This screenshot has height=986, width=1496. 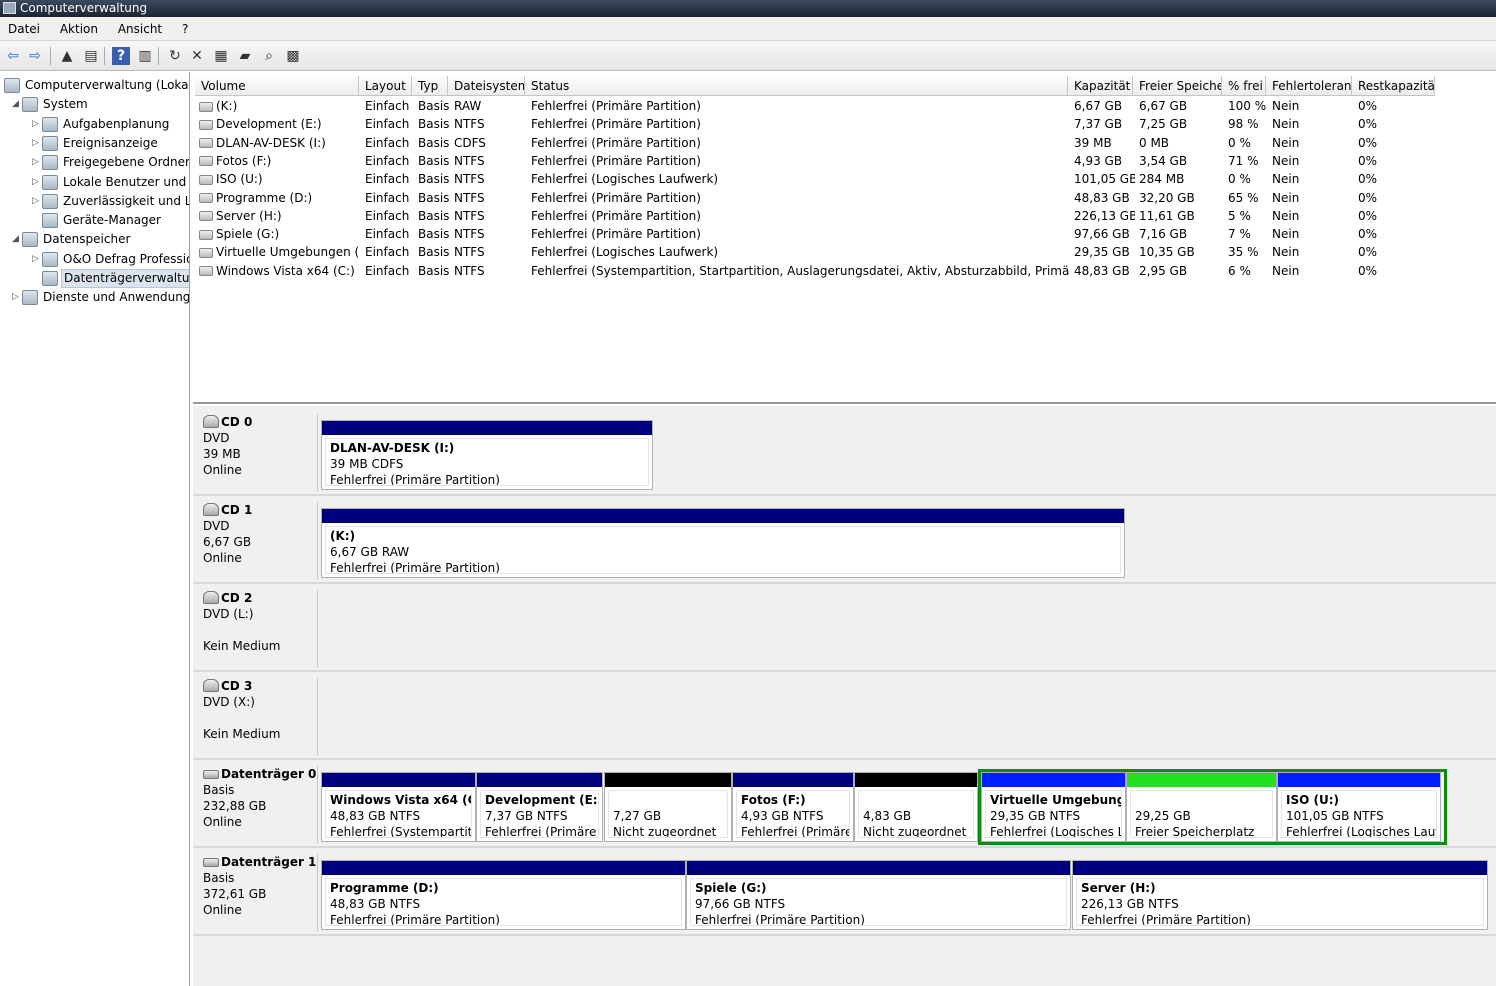 What do you see at coordinates (1248, 124) in the screenshot?
I see `volume-cell: 98 %` at bounding box center [1248, 124].